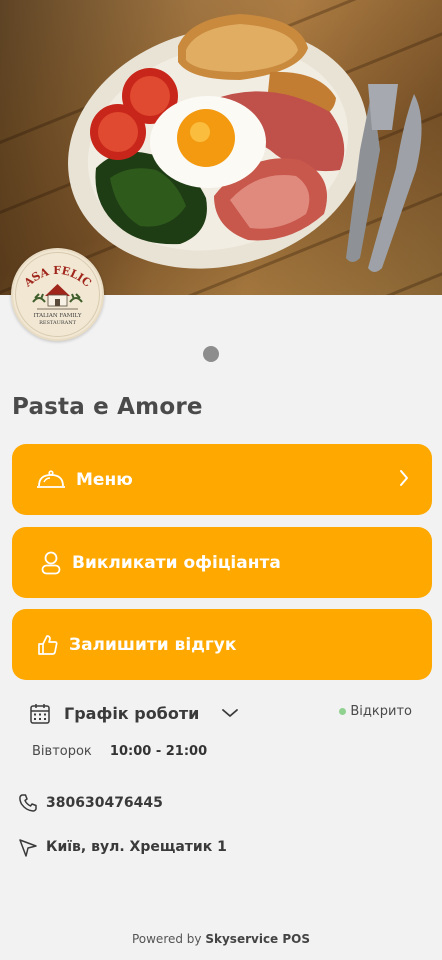 The image size is (442, 960). What do you see at coordinates (132, 713) in the screenshot?
I see `schedule-label: Графік роботи` at bounding box center [132, 713].